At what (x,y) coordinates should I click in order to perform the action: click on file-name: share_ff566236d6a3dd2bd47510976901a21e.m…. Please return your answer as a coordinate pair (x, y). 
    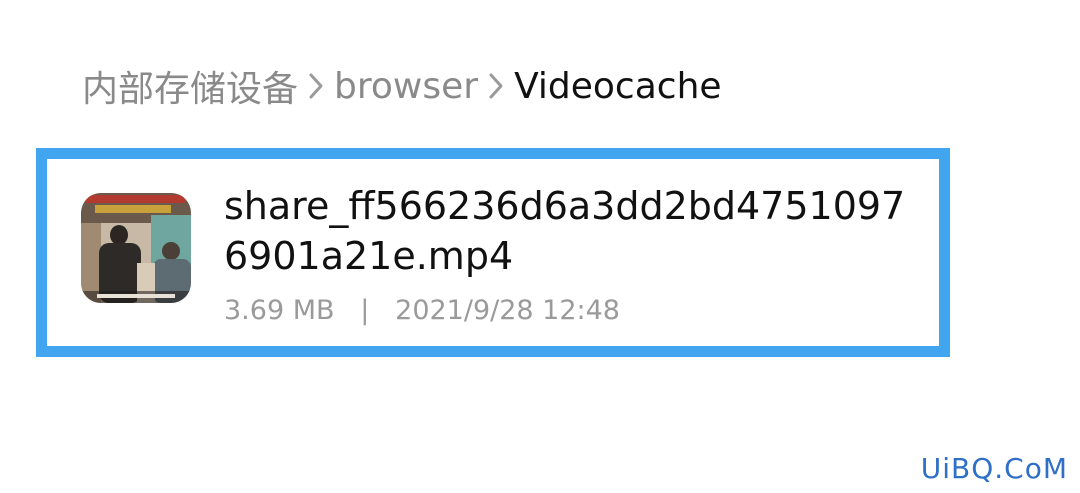
    Looking at the image, I should click on (565, 231).